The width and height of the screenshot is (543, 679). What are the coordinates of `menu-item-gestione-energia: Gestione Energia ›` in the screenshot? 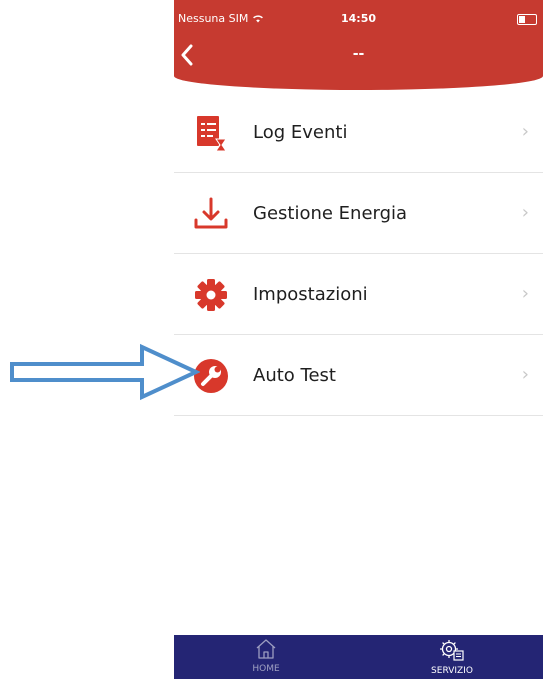 It's located at (358, 213).